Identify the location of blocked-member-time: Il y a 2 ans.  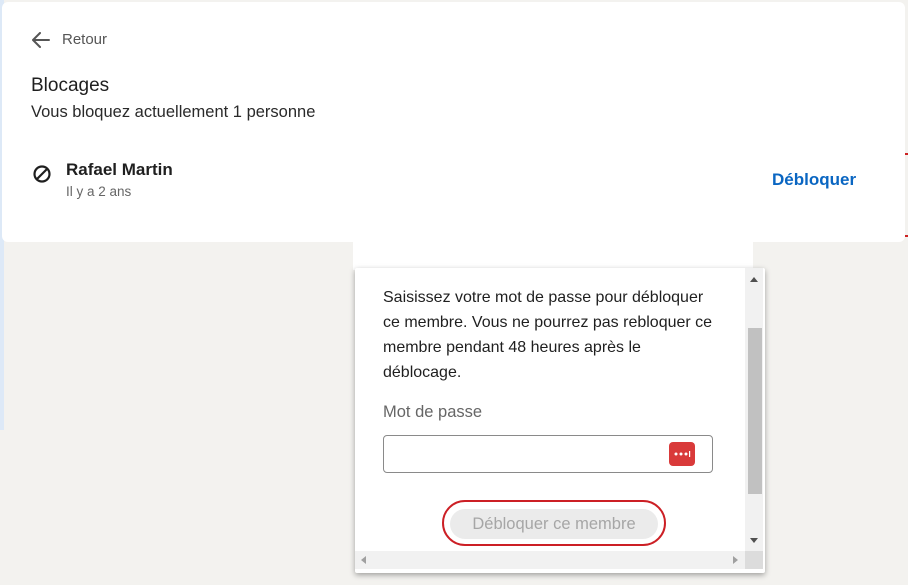
(99, 191).